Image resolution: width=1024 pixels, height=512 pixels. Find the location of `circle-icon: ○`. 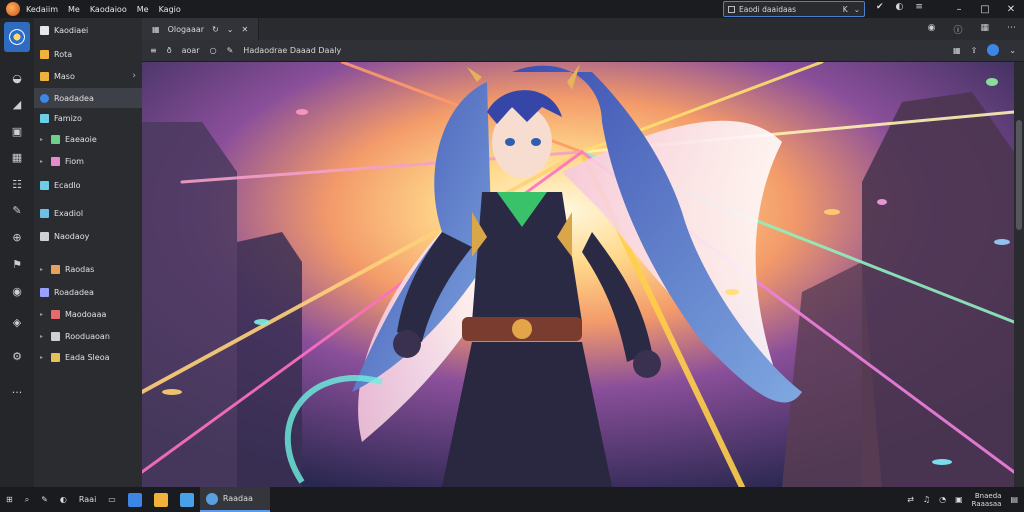

circle-icon: ○ is located at coordinates (213, 50).